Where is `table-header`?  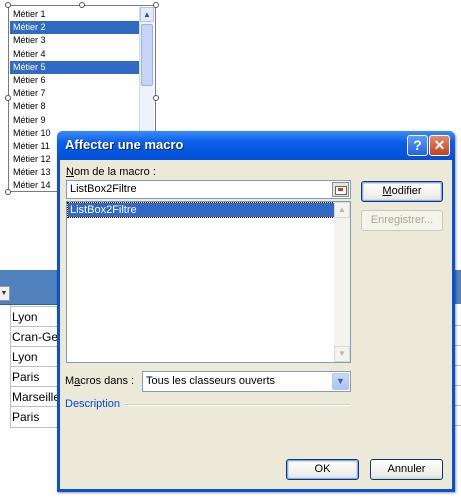
table-header is located at coordinates (457, 287).